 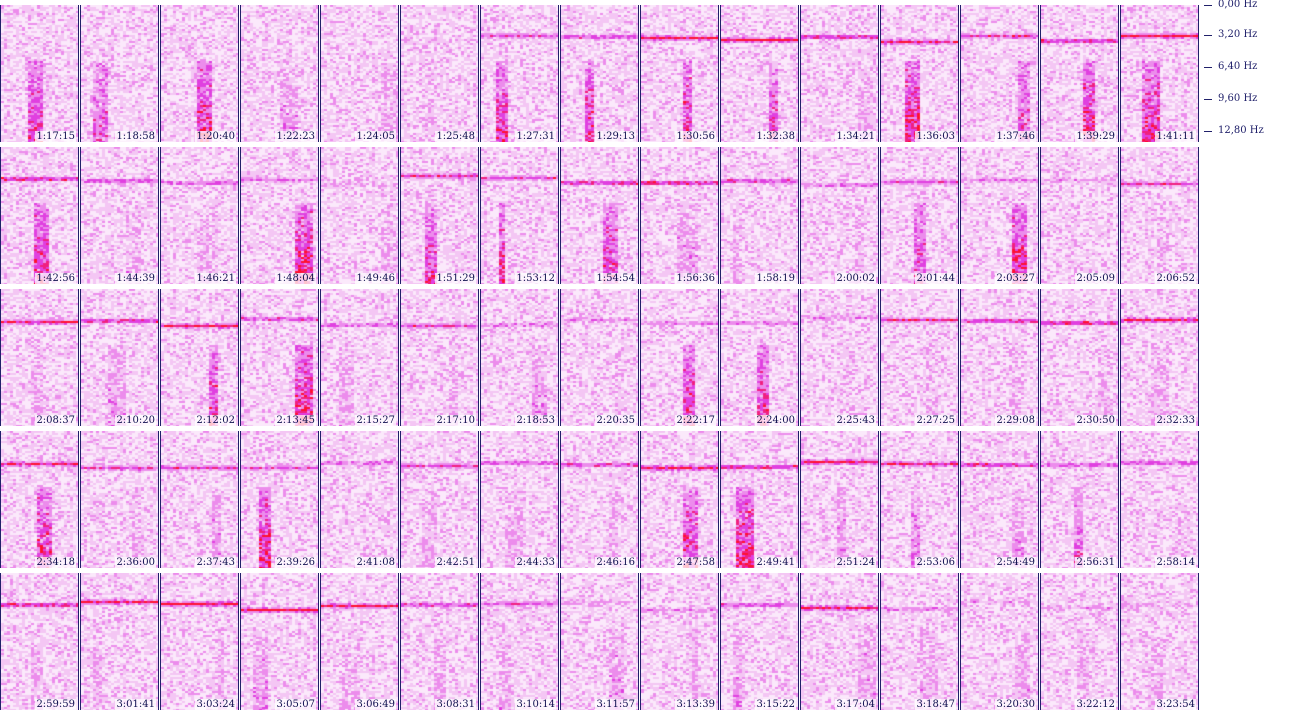 I want to click on spectrogram-tile: 3:23:54, so click(x=1159, y=641).